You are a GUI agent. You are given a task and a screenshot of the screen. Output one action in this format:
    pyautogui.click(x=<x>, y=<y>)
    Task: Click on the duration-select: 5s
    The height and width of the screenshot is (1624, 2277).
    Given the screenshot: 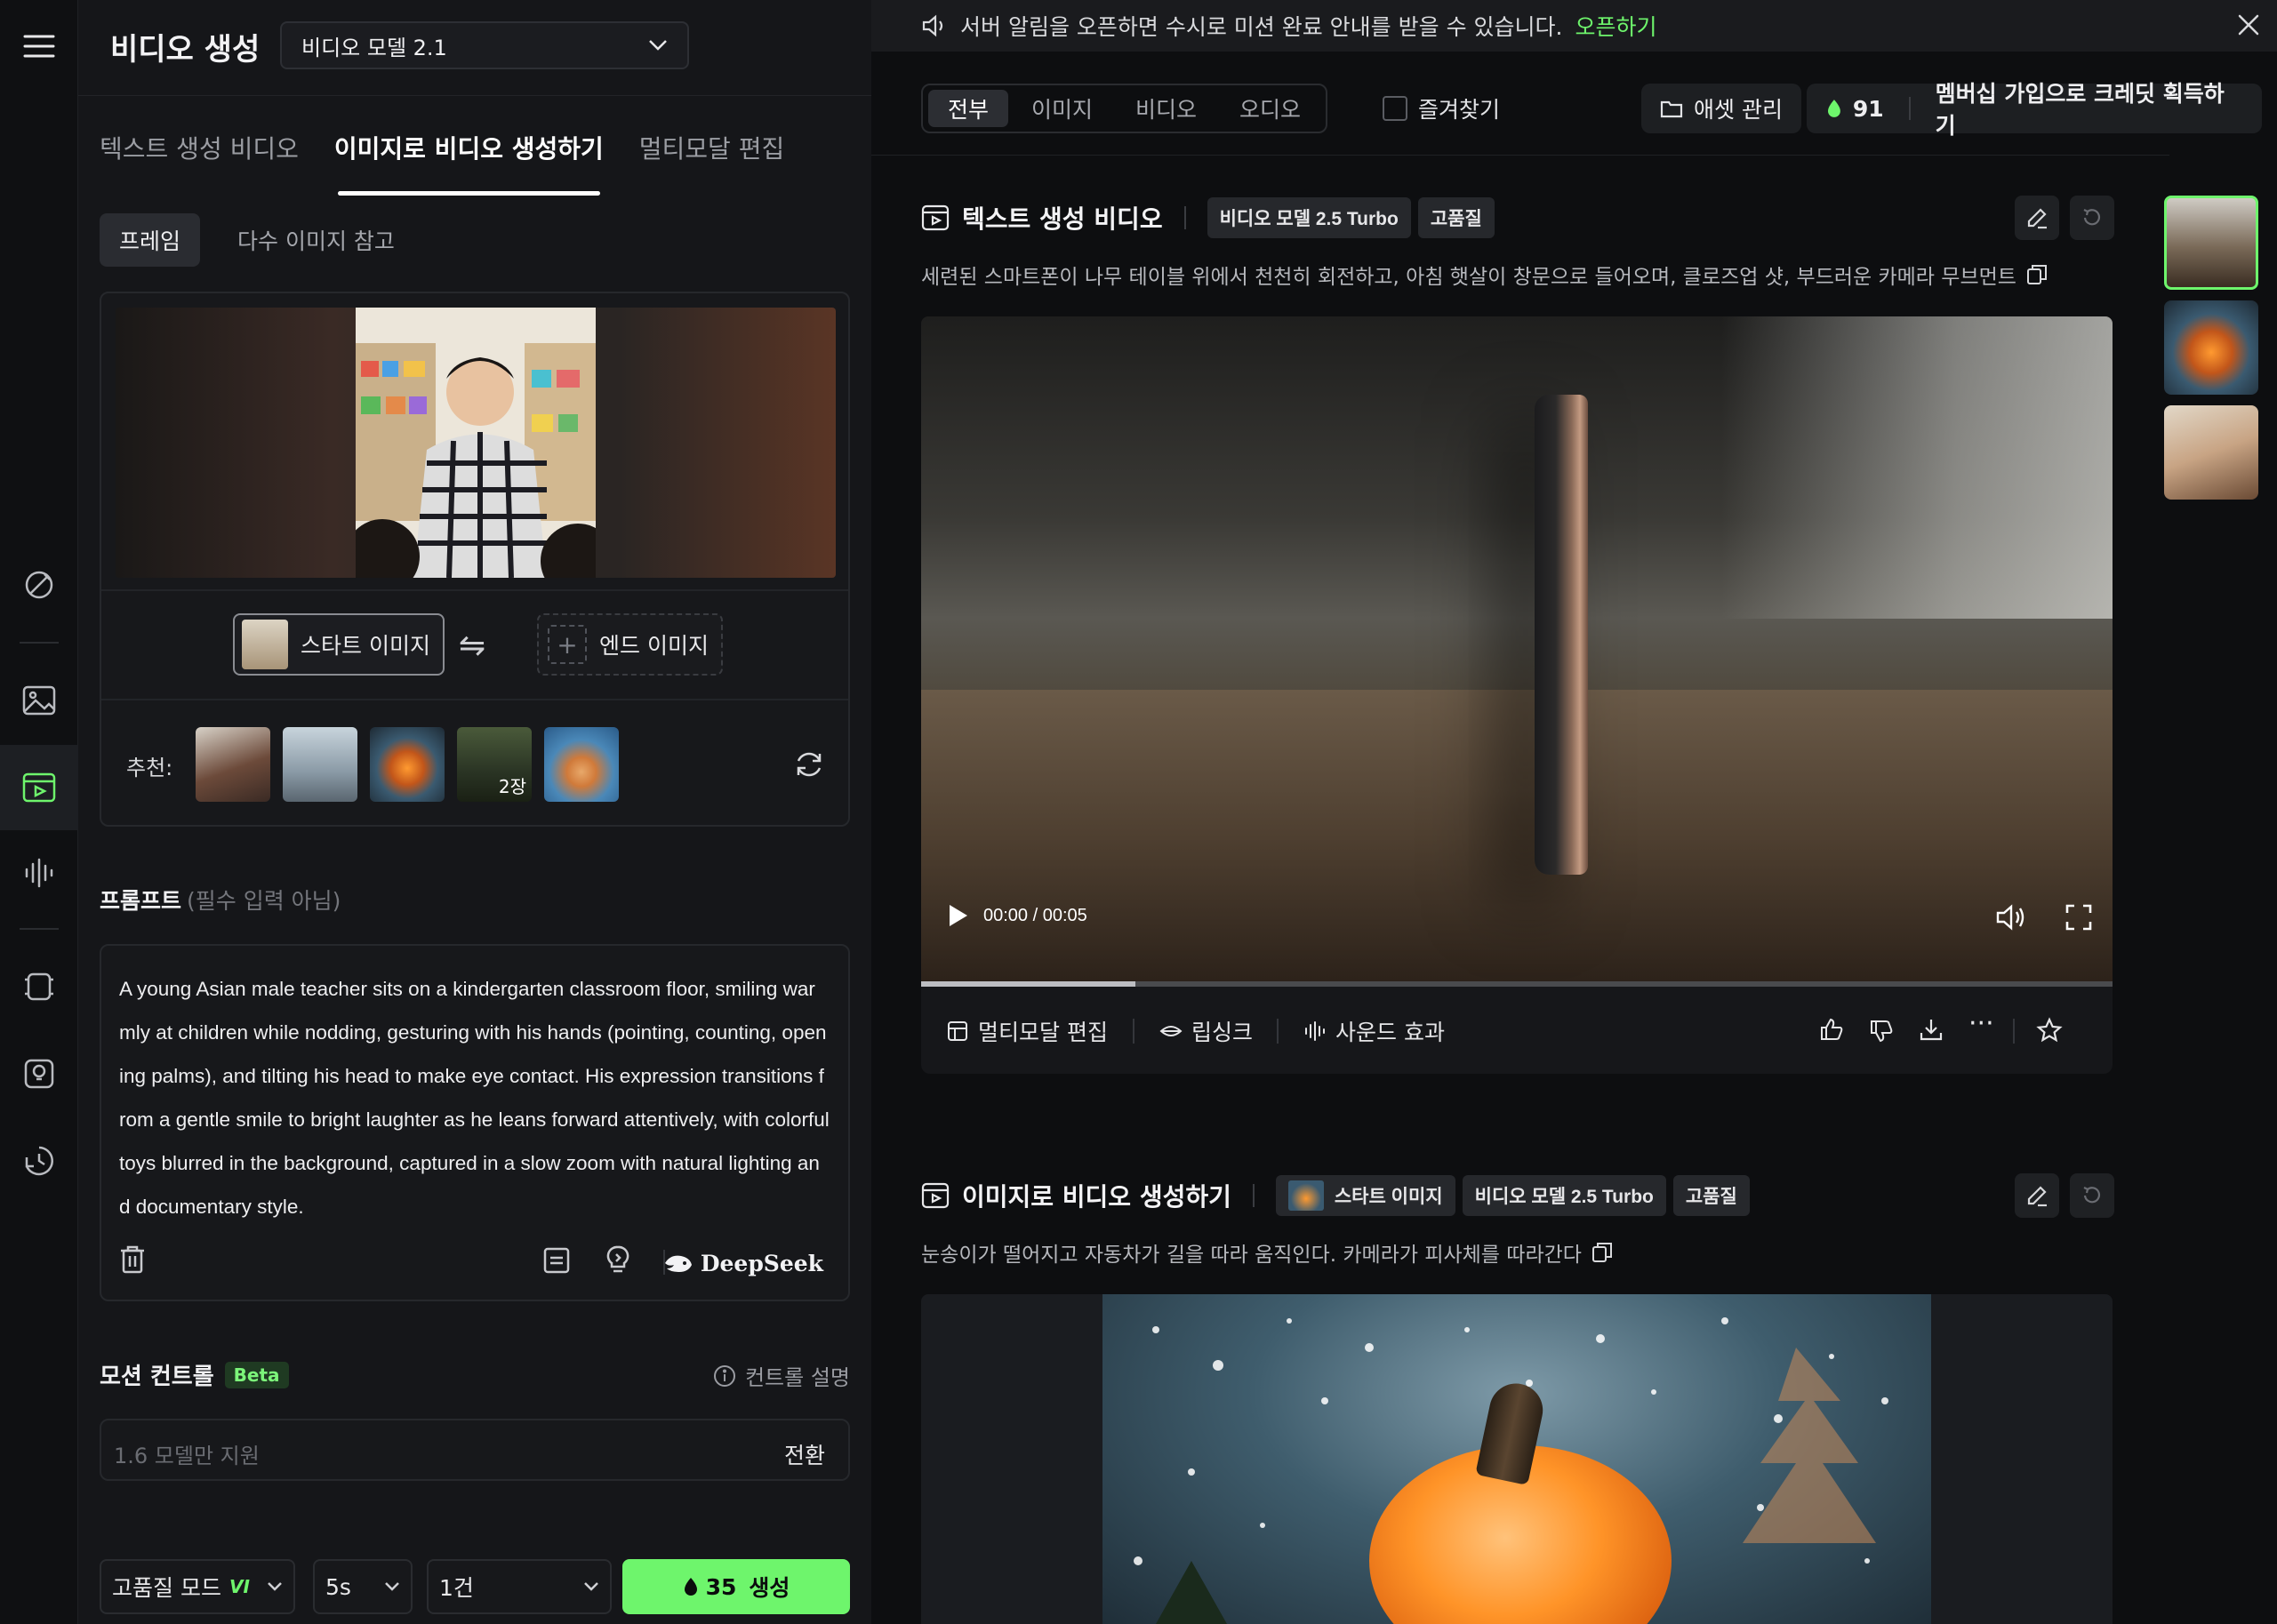 What is the action you would take?
    pyautogui.click(x=363, y=1586)
    